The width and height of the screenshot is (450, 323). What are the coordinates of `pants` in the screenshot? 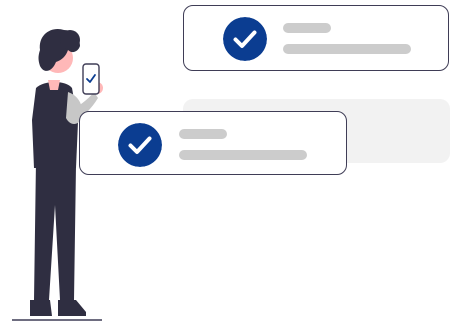 It's located at (55, 230).